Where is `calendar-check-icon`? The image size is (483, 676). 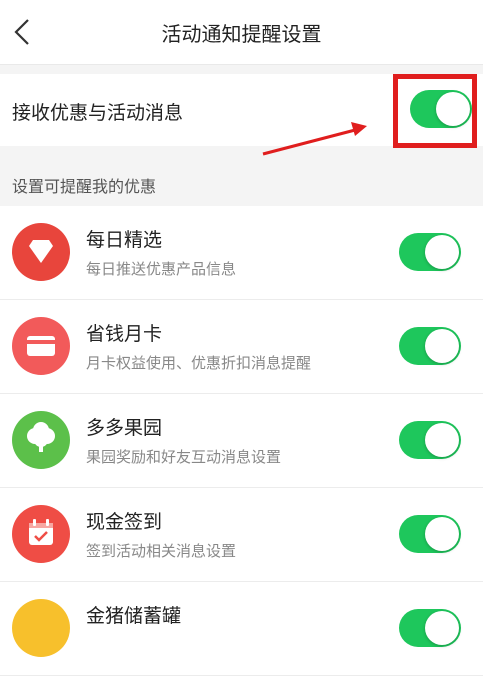
calendar-check-icon is located at coordinates (41, 534).